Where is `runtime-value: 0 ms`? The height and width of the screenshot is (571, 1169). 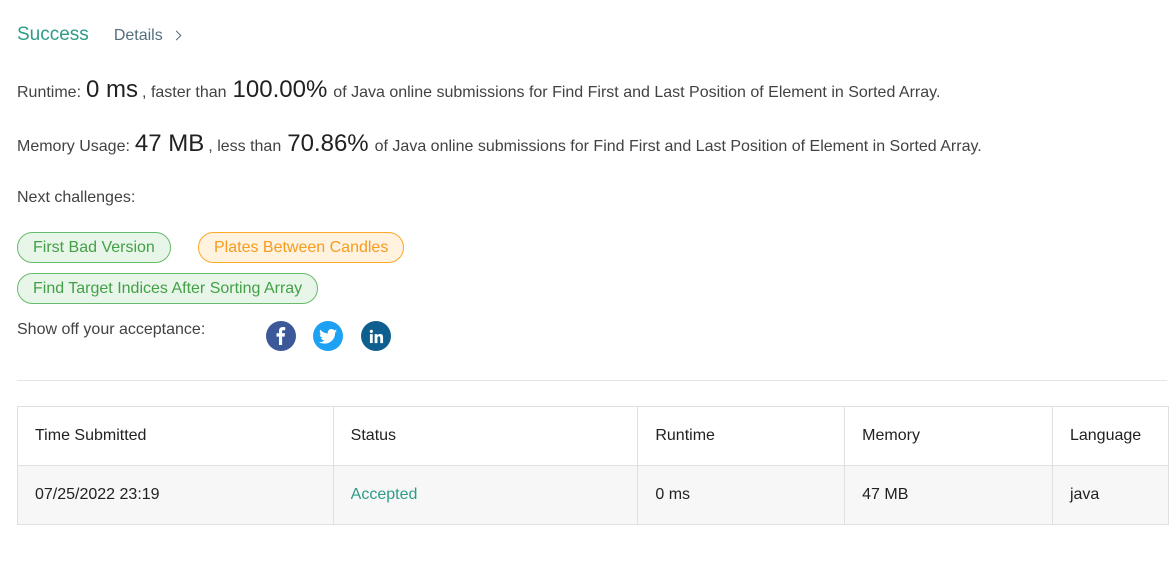
runtime-value: 0 ms is located at coordinates (112, 89).